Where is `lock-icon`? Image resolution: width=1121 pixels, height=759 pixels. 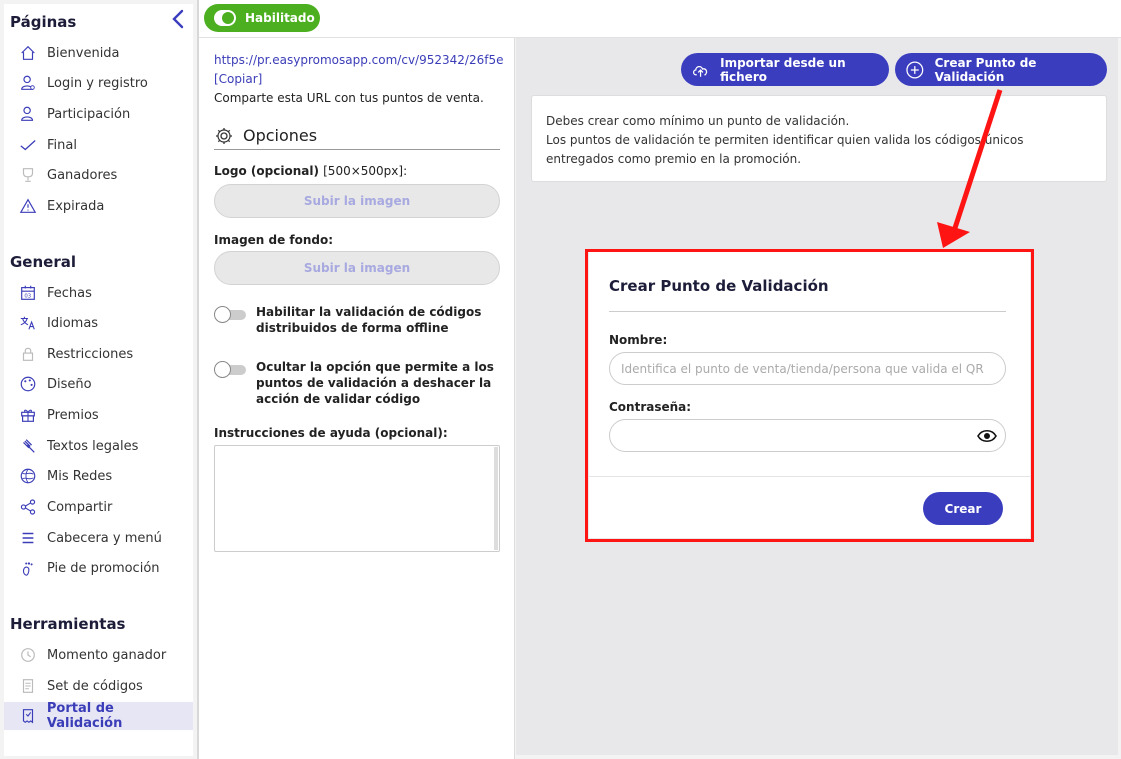 lock-icon is located at coordinates (28, 354).